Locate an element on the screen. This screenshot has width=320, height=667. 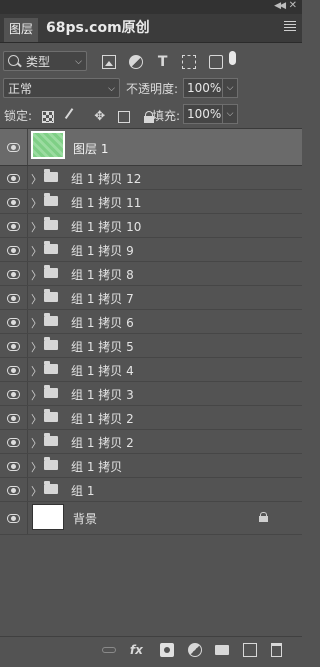
panel-tabbar: 图层 68ps.com原创 is located at coordinates (151, 28).